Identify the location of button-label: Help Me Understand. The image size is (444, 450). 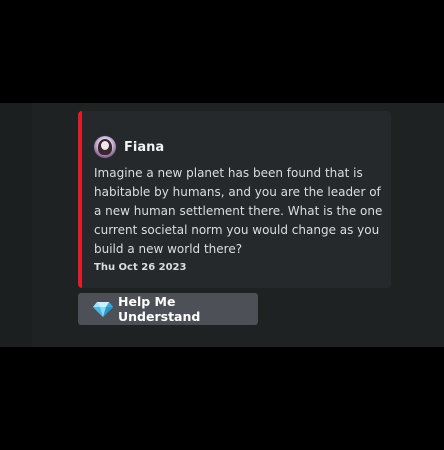
(159, 309).